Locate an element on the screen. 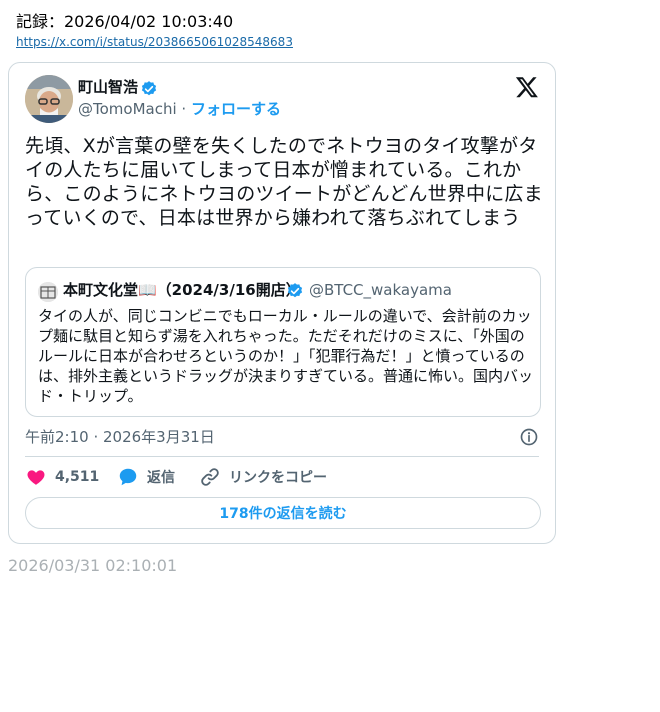  like-count: 4,511 is located at coordinates (77, 477).